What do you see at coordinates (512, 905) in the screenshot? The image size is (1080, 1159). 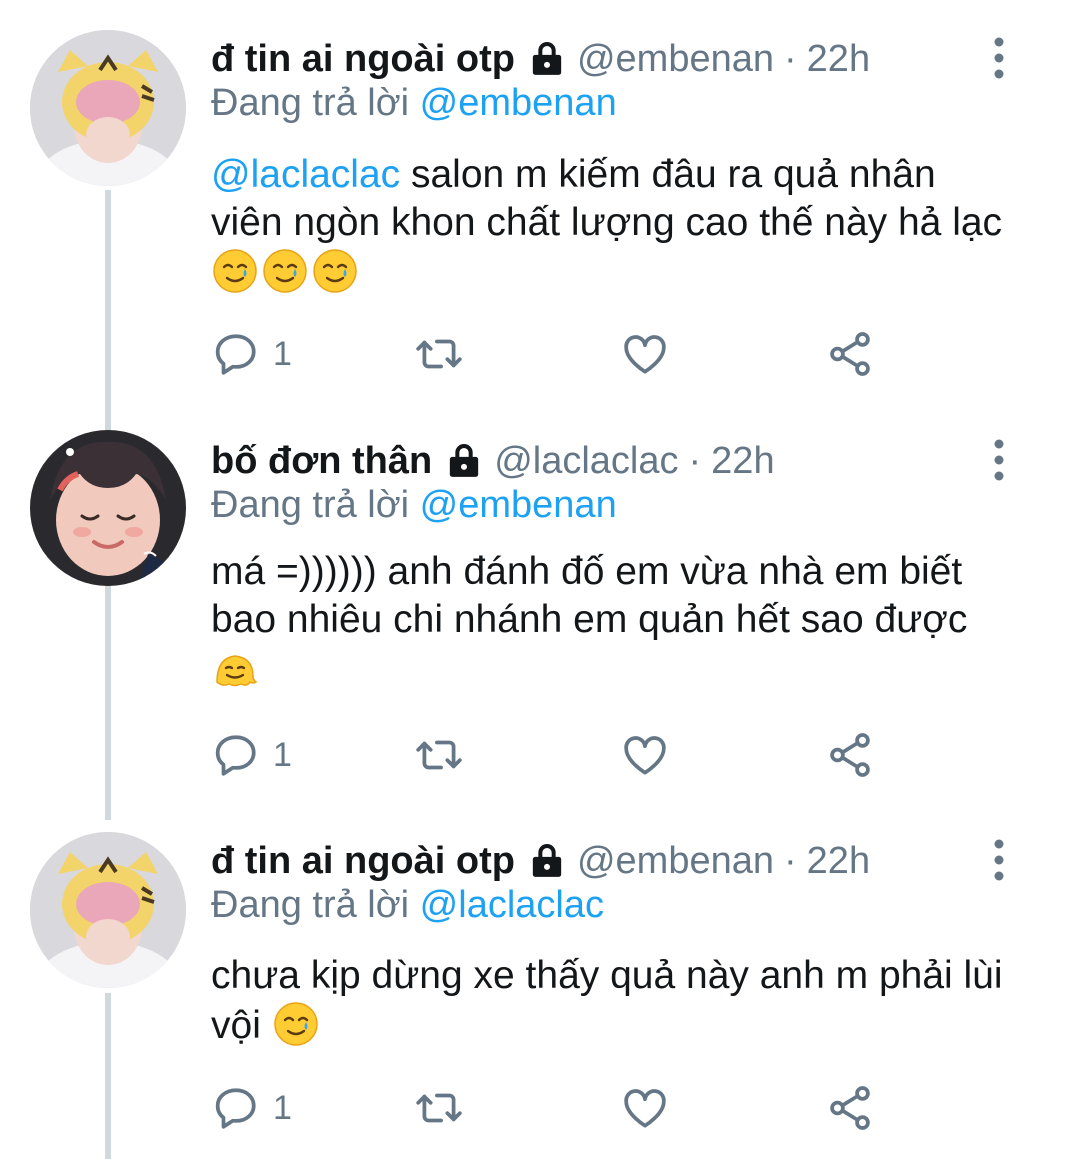 I see `replying-mention: @laclaclac` at bounding box center [512, 905].